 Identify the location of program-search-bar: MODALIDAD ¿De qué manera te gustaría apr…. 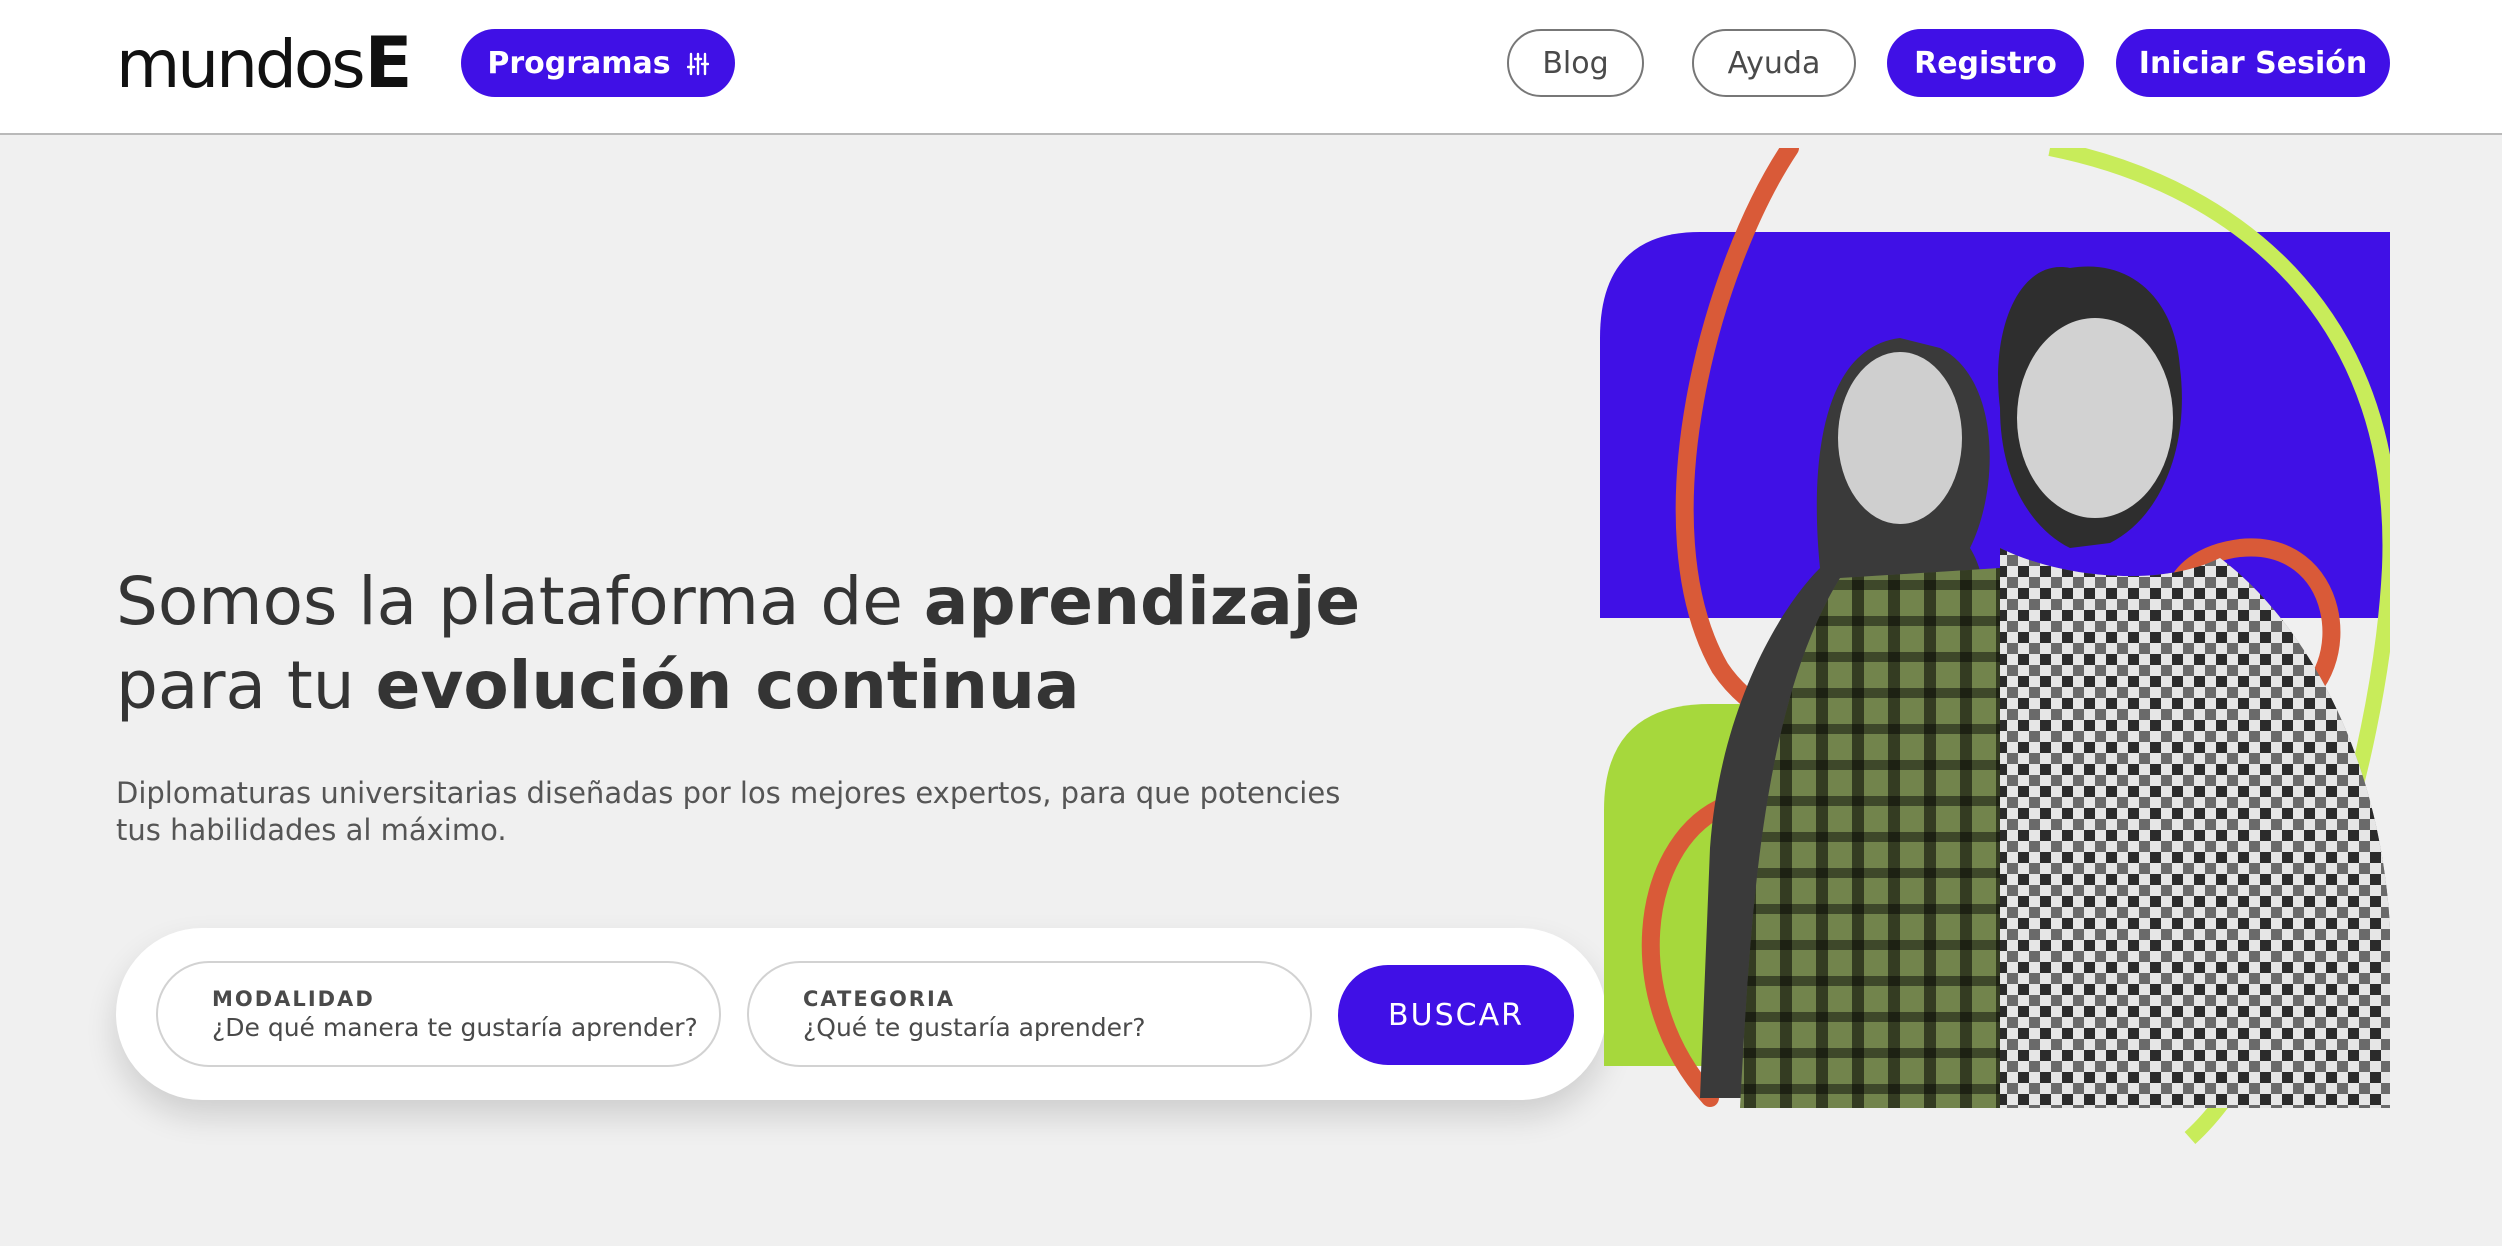
(861, 1014).